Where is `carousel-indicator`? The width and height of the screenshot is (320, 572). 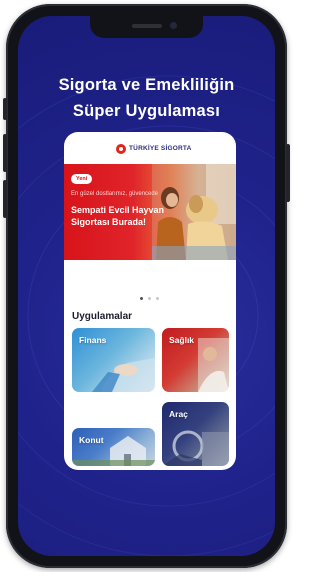
carousel-indicator is located at coordinates (151, 299).